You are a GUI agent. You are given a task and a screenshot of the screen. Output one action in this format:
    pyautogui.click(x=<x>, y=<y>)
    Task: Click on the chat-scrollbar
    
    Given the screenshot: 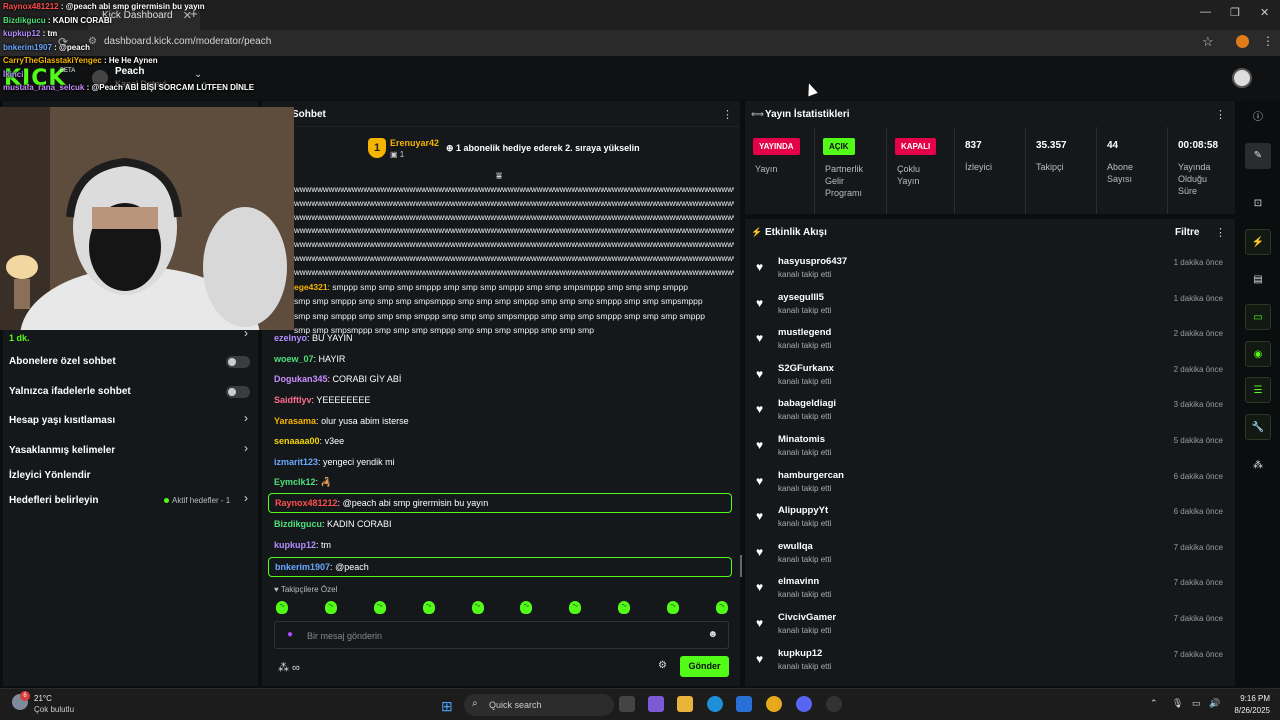 What is the action you would take?
    pyautogui.click(x=741, y=566)
    